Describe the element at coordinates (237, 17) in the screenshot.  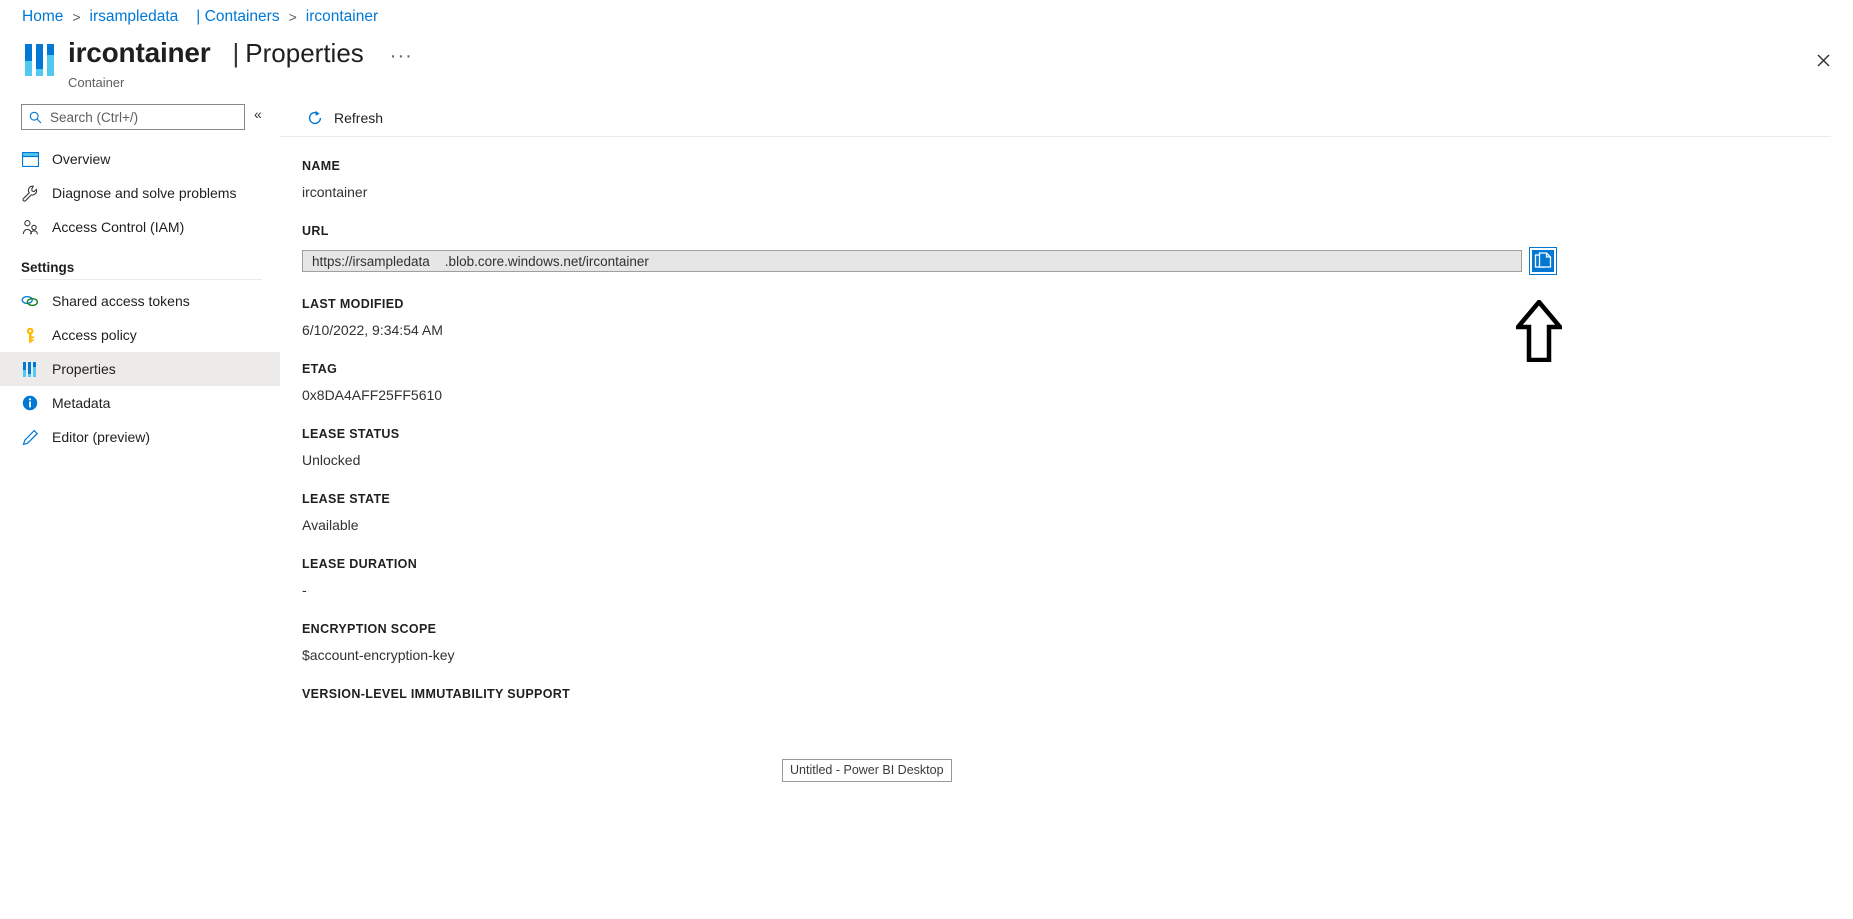
I see `breadcrumb-item-containers: | Containers` at that location.